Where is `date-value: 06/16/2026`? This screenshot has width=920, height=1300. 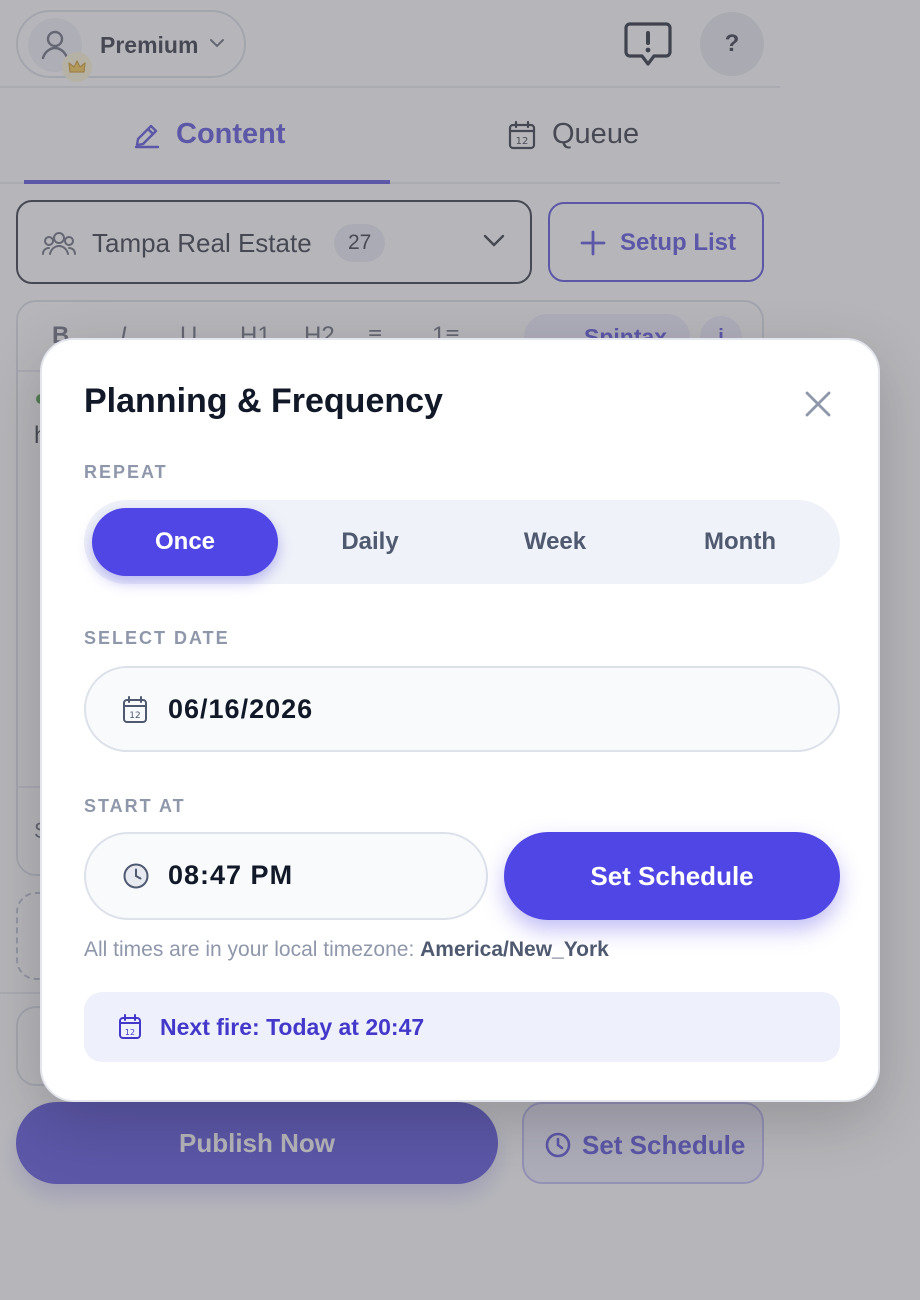
date-value: 06/16/2026 is located at coordinates (241, 709).